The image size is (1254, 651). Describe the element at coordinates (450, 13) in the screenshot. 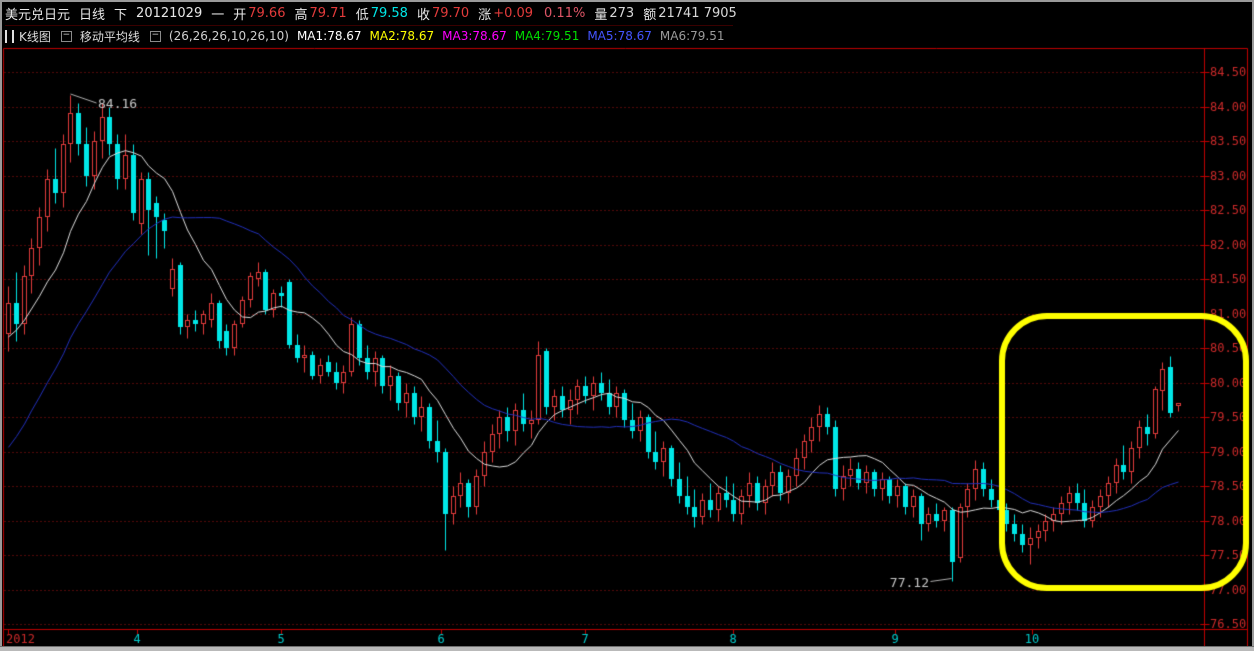

I see `quote-field-value: 79.70` at that location.